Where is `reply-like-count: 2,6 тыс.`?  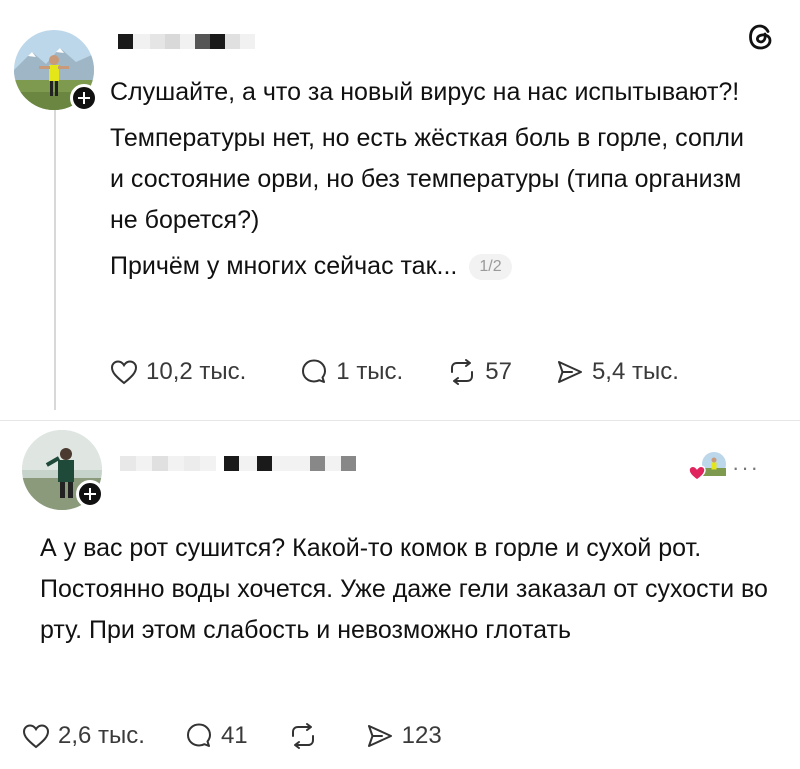
reply-like-count: 2,6 тыс. is located at coordinates (101, 735).